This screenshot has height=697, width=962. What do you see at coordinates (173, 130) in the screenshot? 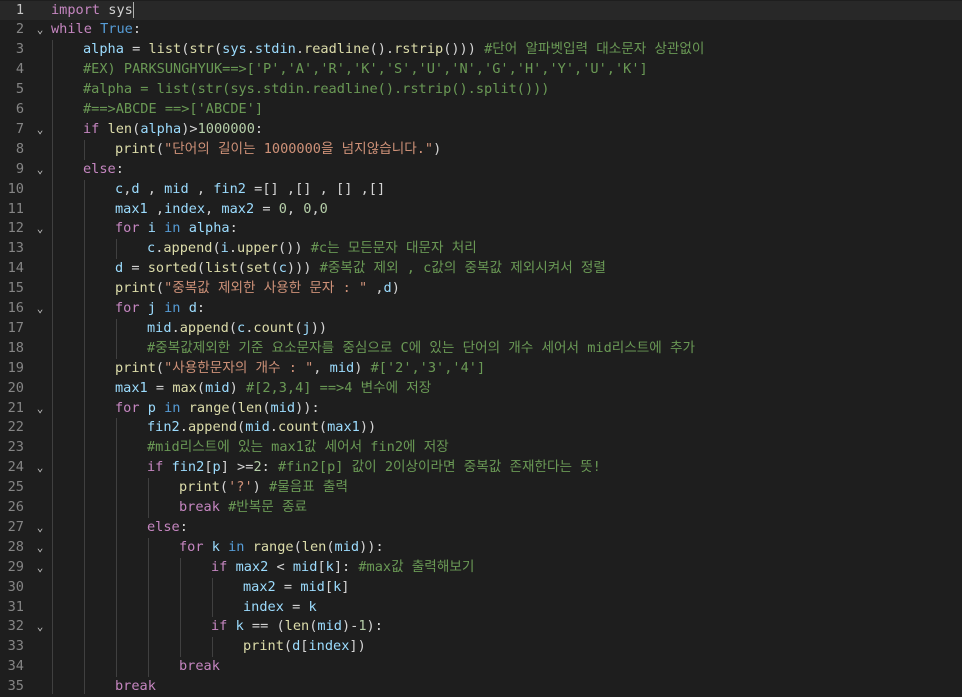
I see `code-text: if len(alpha)>1000000:` at bounding box center [173, 130].